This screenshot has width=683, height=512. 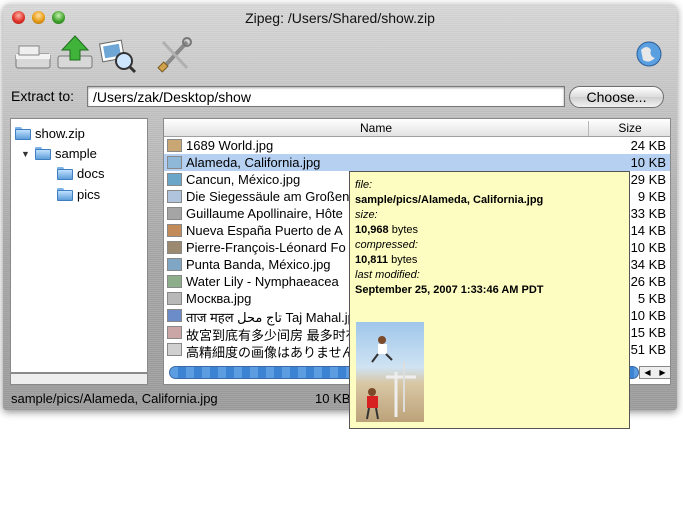 I want to click on tree-item-show-zip: show.zip, so click(x=50, y=133).